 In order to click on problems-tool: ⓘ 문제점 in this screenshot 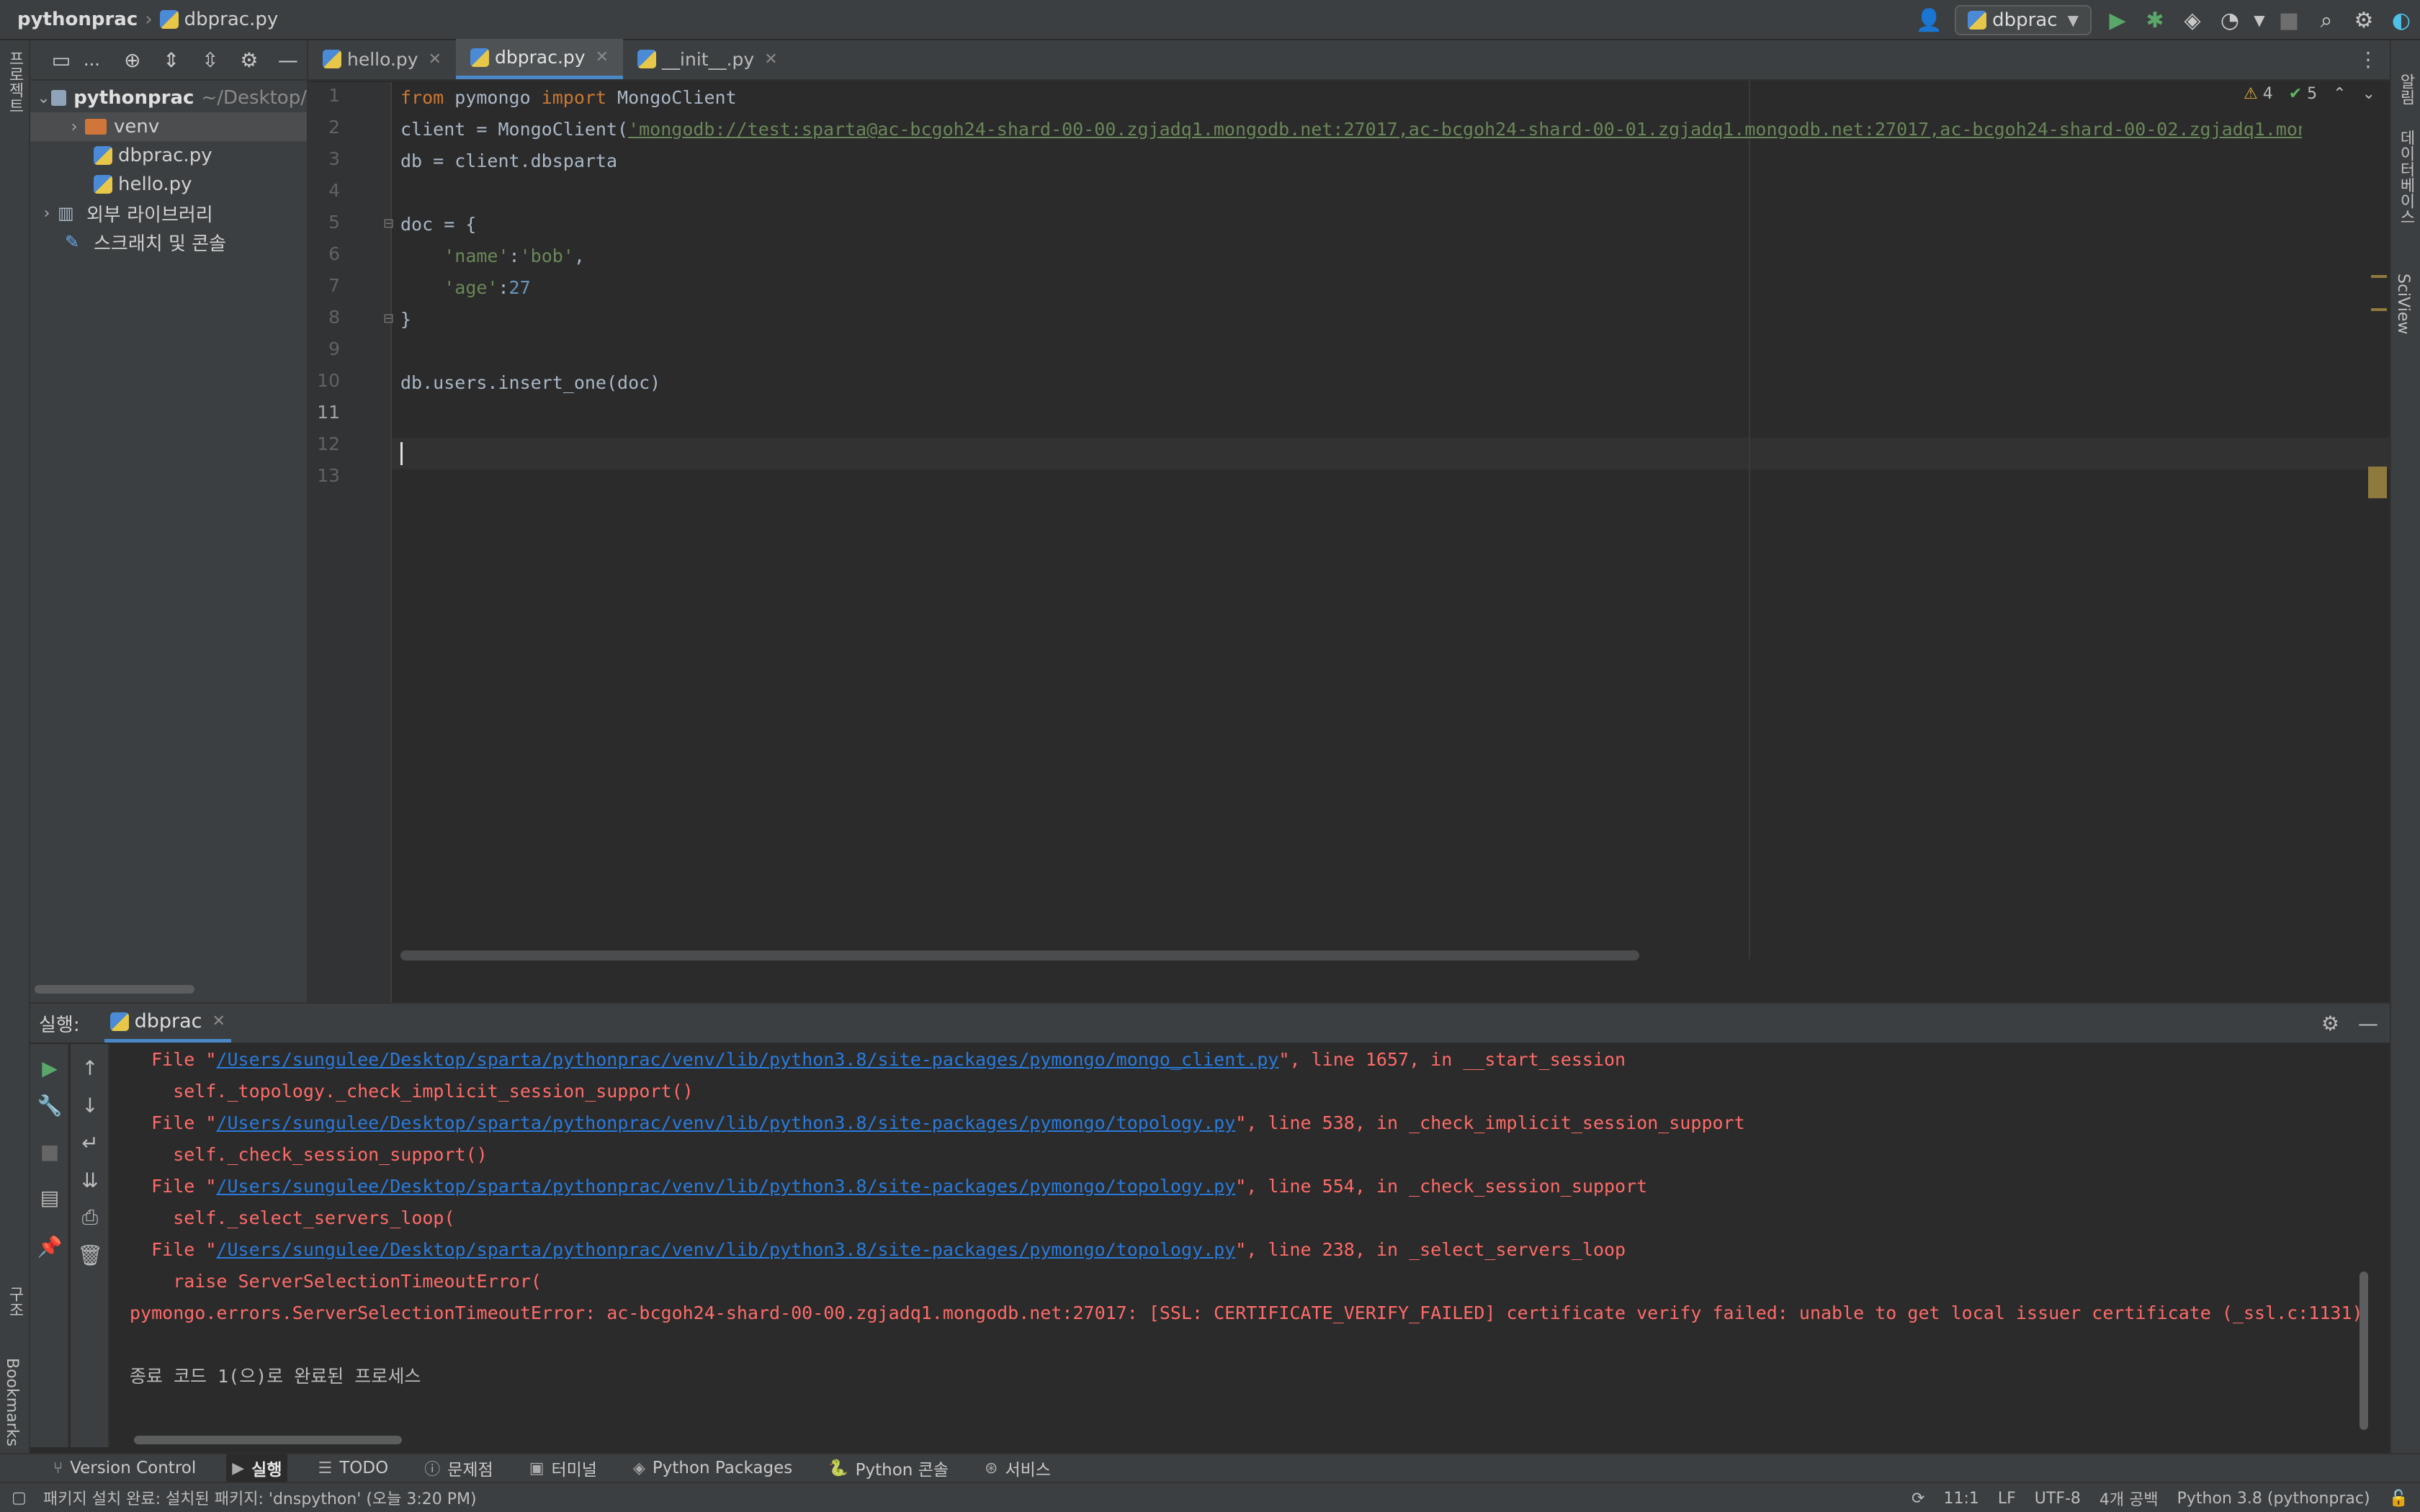, I will do `click(458, 1468)`.